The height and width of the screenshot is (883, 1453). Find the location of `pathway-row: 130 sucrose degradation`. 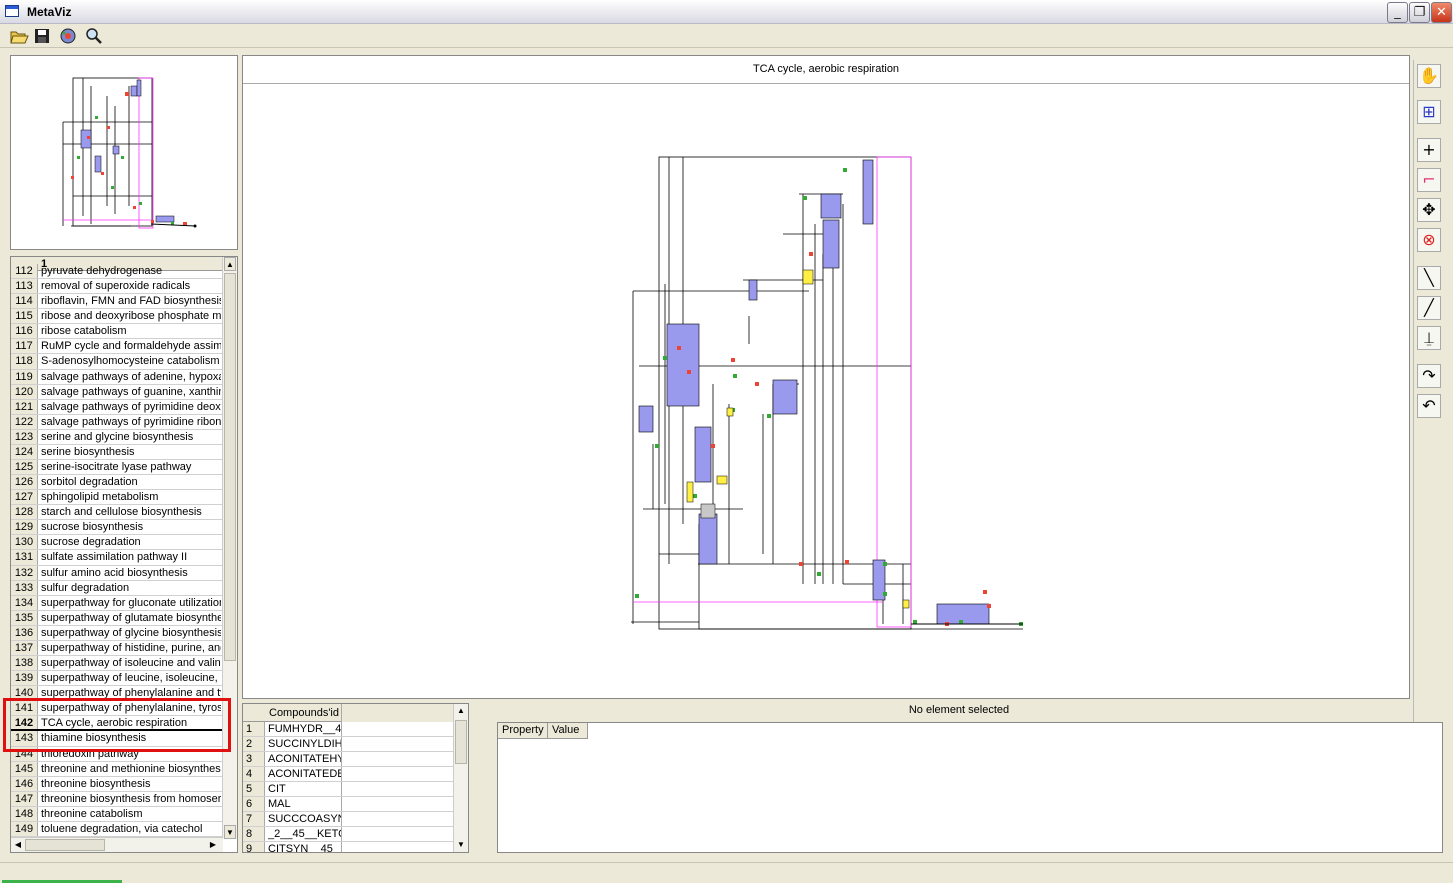

pathway-row: 130 sucrose degradation is located at coordinates (117, 543).